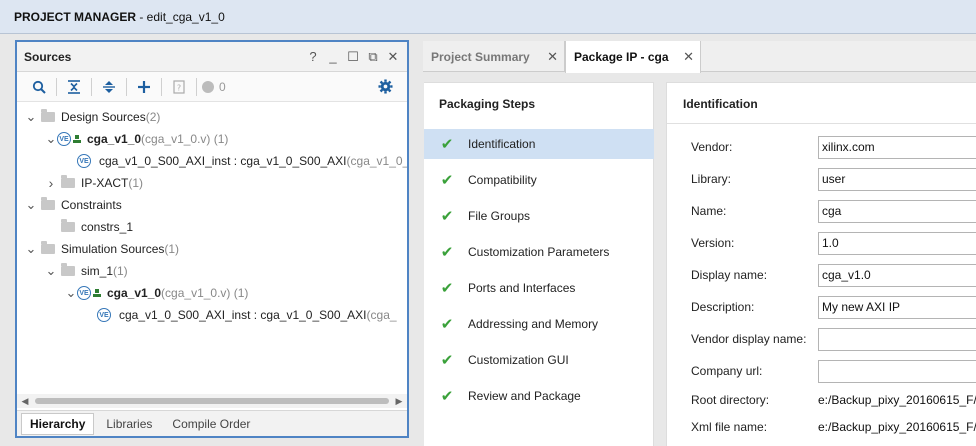 Image resolution: width=976 pixels, height=446 pixels. I want to click on field-label: Vendor display name:, so click(749, 339).